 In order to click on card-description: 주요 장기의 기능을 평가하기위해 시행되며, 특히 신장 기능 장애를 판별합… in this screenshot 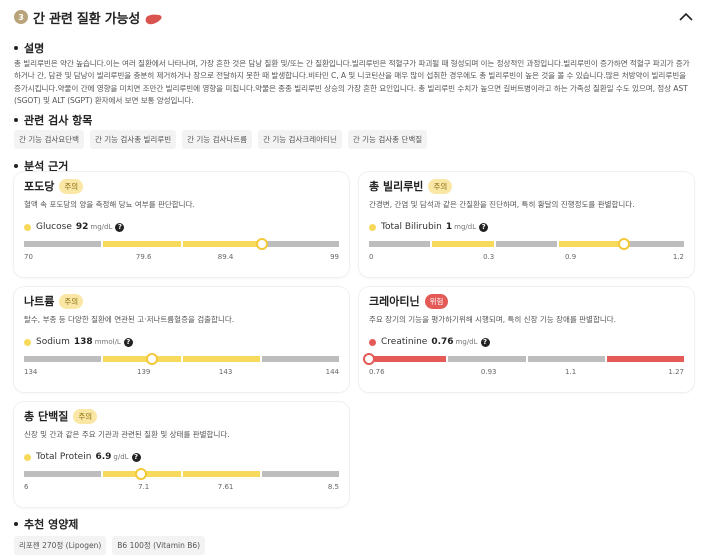, I will do `click(493, 319)`.